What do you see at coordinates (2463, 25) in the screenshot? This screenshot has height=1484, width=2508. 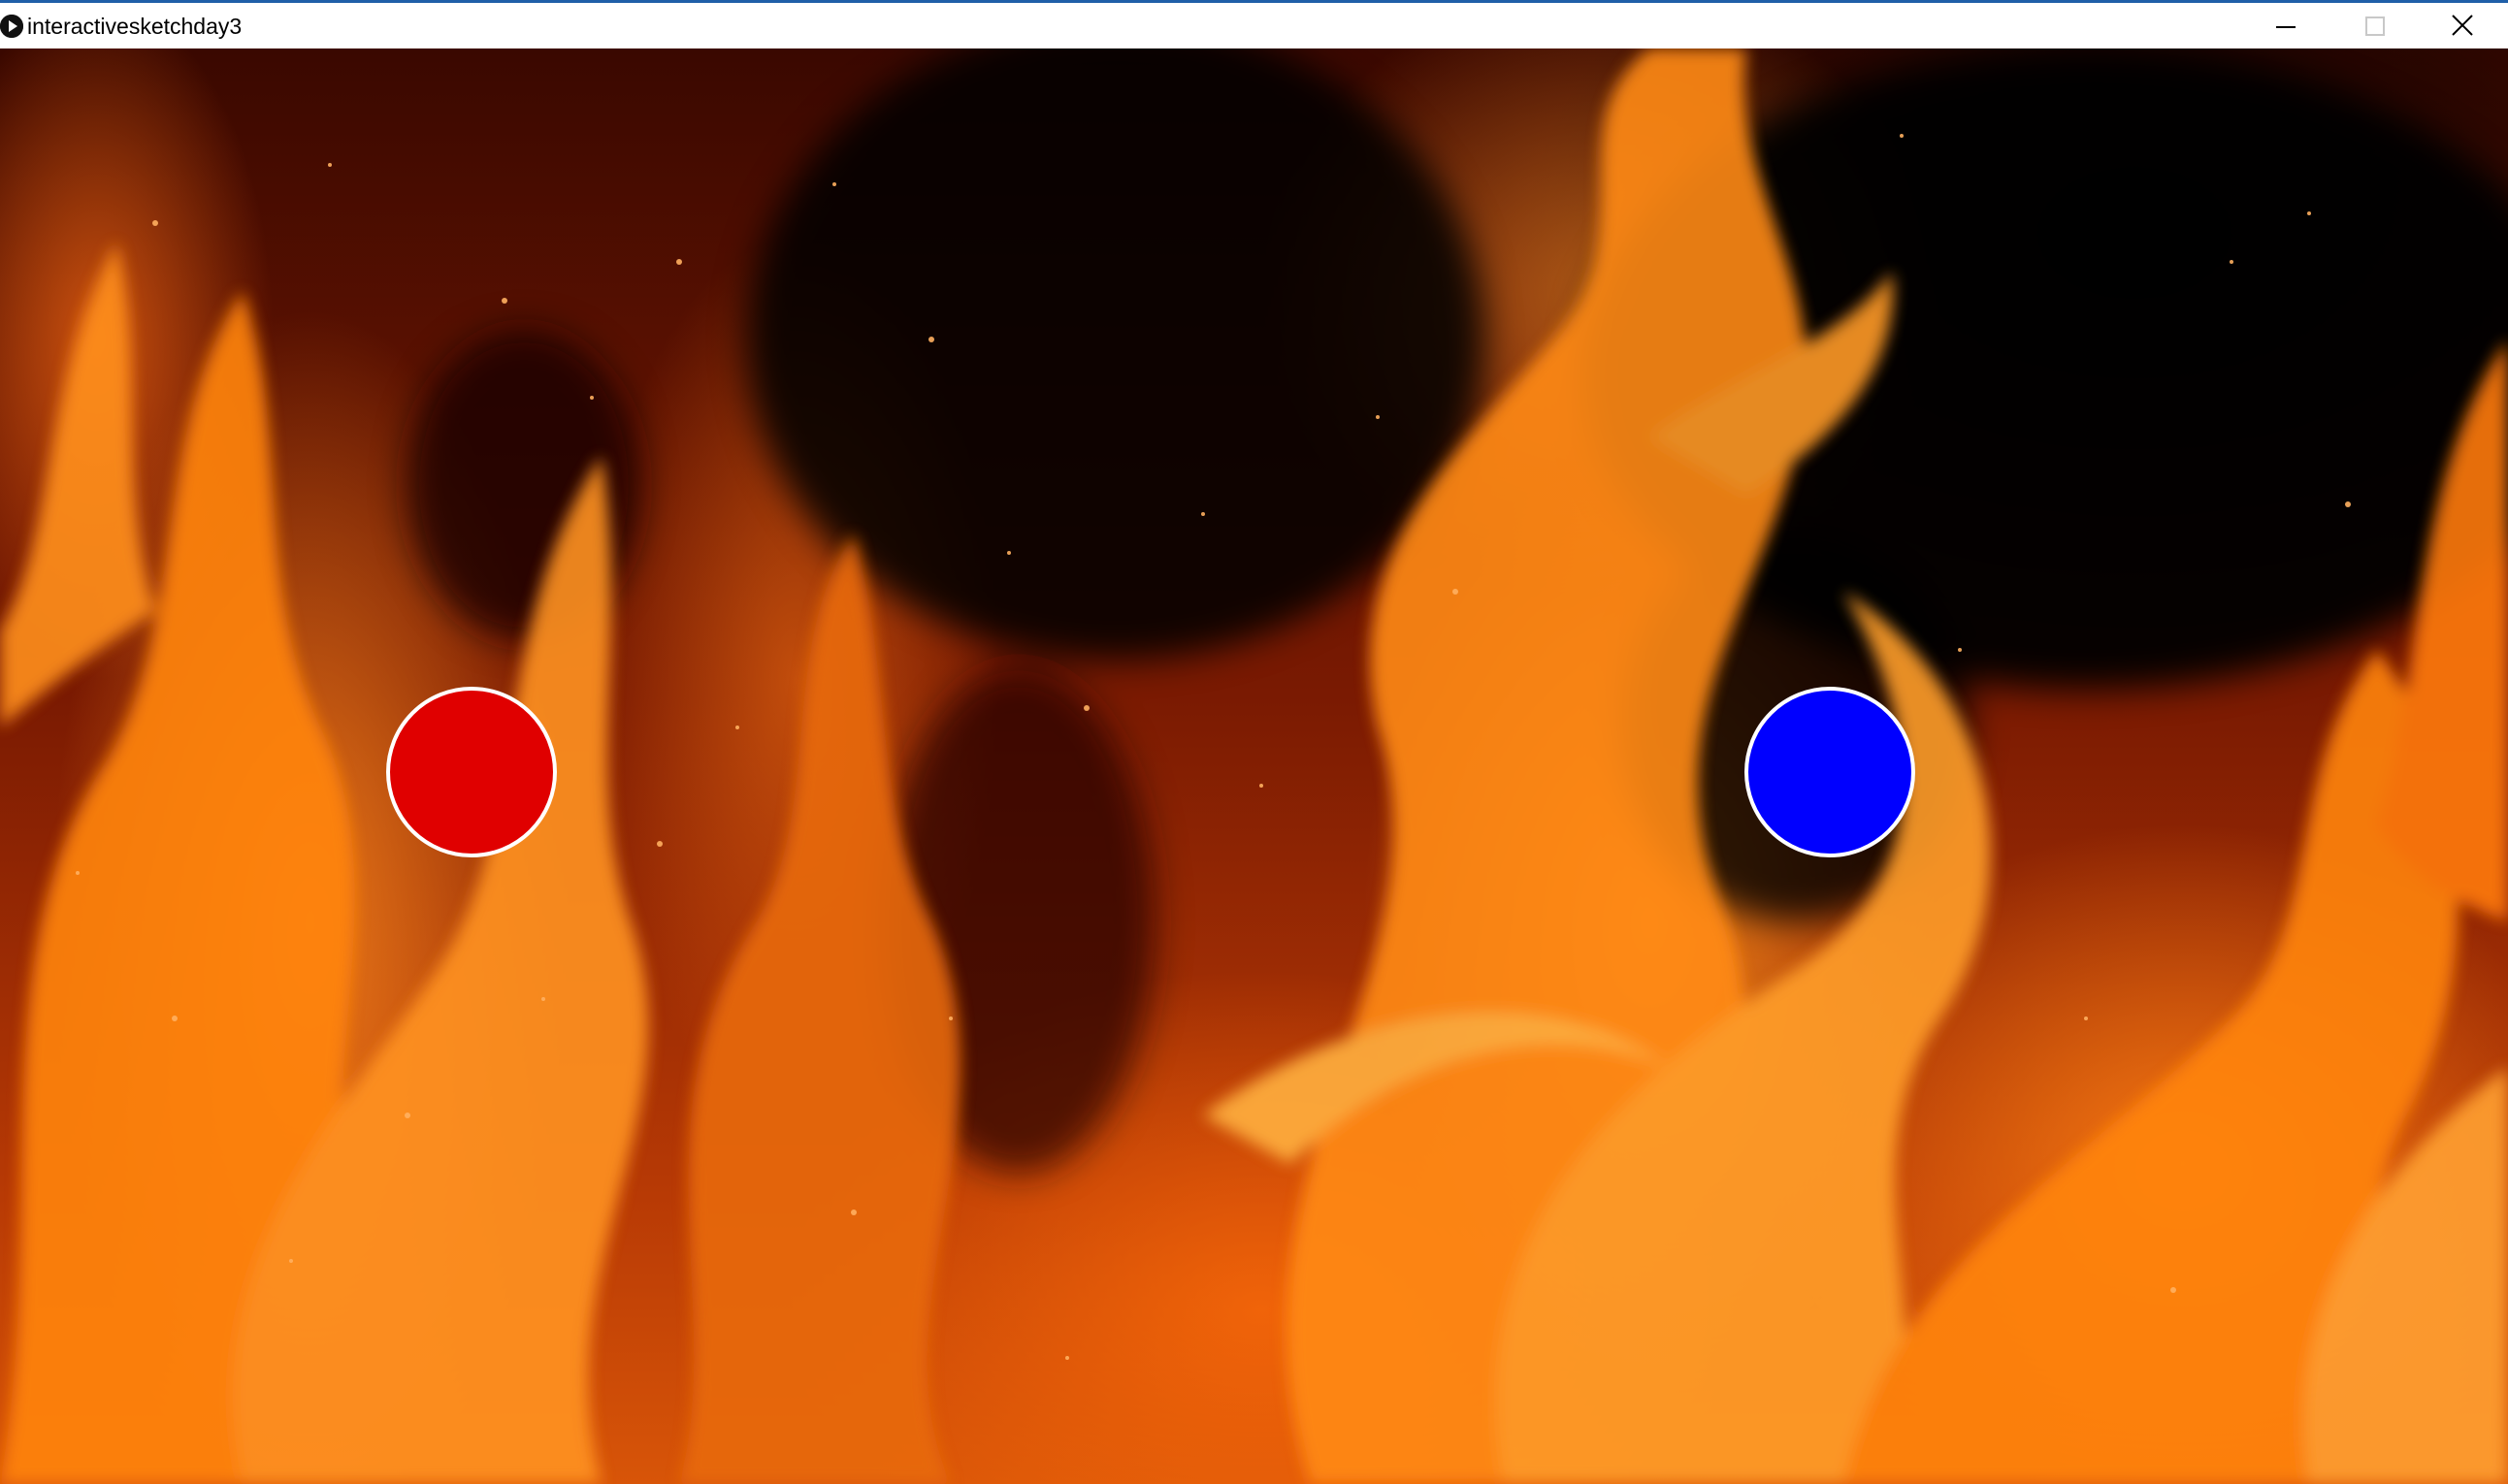 I see `close-button` at bounding box center [2463, 25].